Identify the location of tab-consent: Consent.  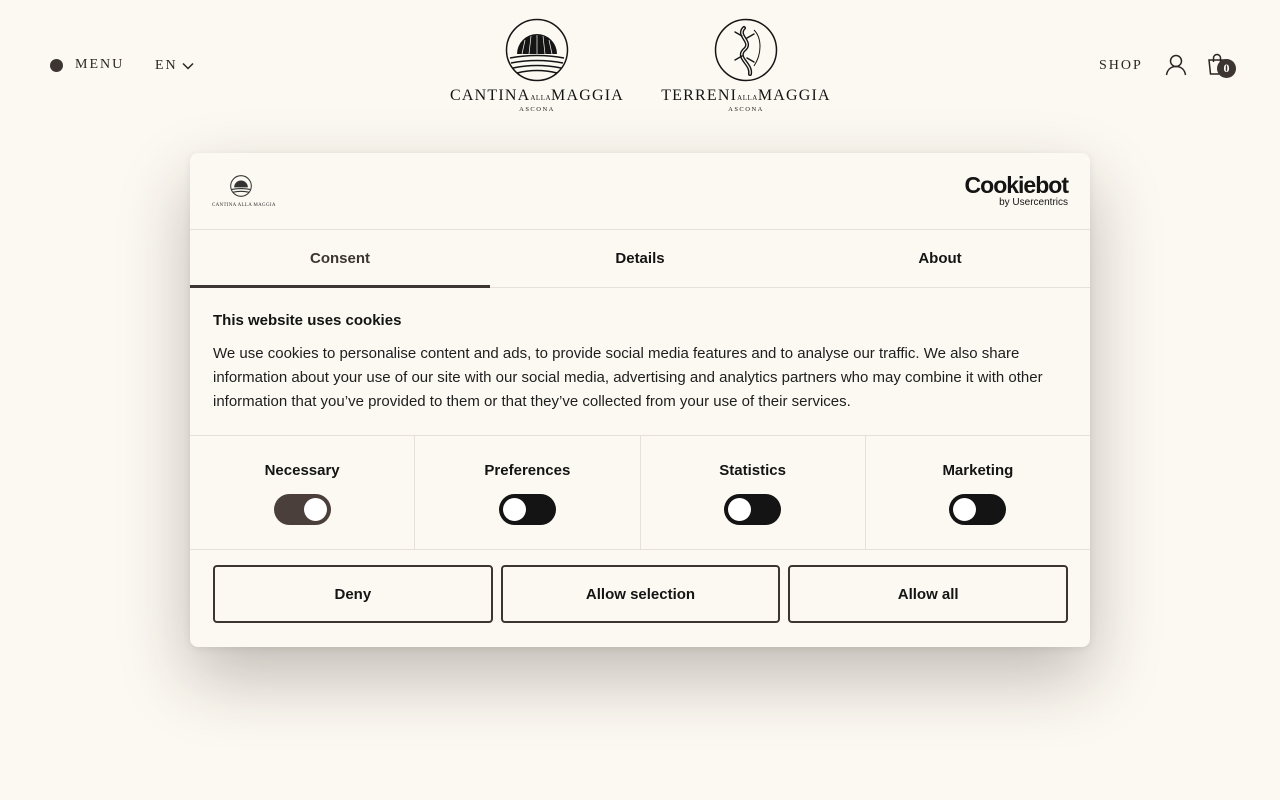
(340, 259).